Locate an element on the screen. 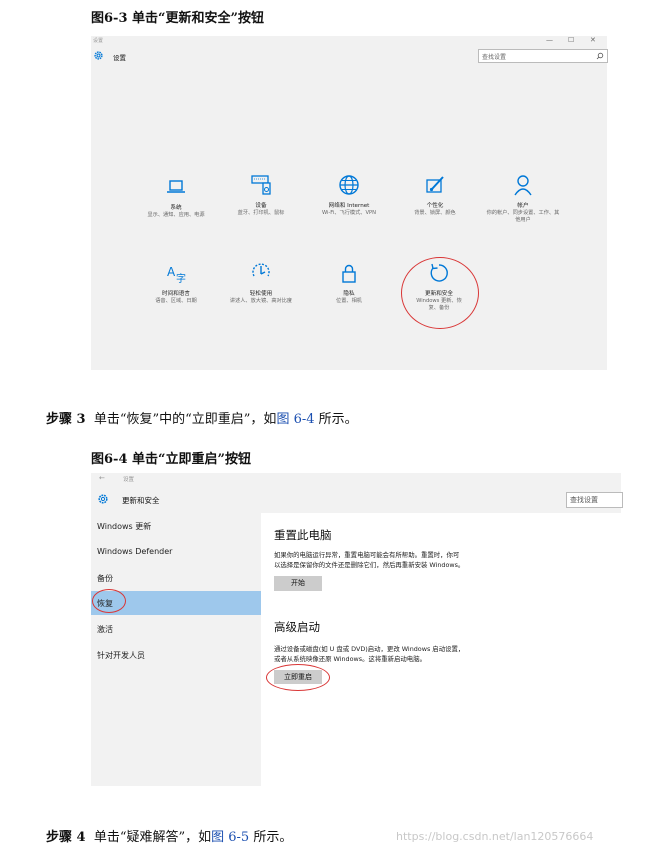 This screenshot has width=652, height=856. svg-text: A is located at coordinates (171, 272).